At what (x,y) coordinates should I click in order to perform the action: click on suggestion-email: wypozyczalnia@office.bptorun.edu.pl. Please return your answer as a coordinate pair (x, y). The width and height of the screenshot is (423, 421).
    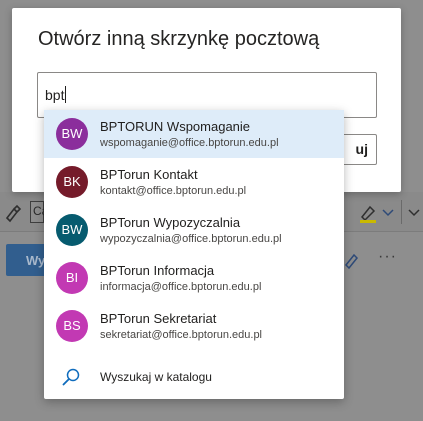
    Looking at the image, I should click on (191, 239).